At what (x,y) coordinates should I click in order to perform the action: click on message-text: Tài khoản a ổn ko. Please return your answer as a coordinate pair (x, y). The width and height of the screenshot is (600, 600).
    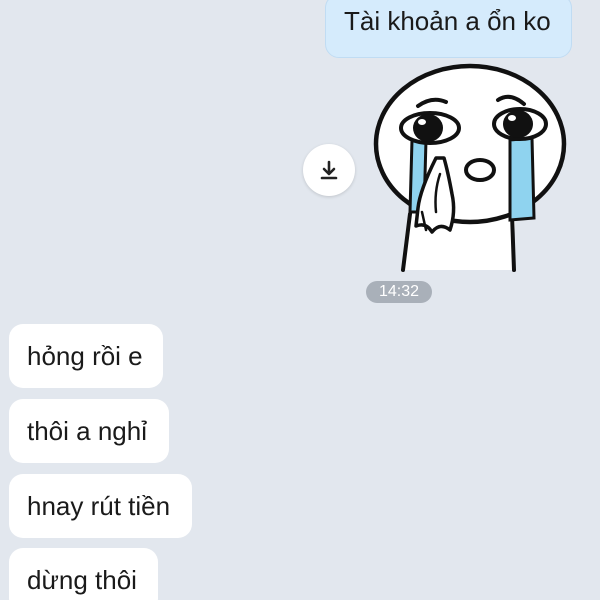
    Looking at the image, I should click on (447, 21).